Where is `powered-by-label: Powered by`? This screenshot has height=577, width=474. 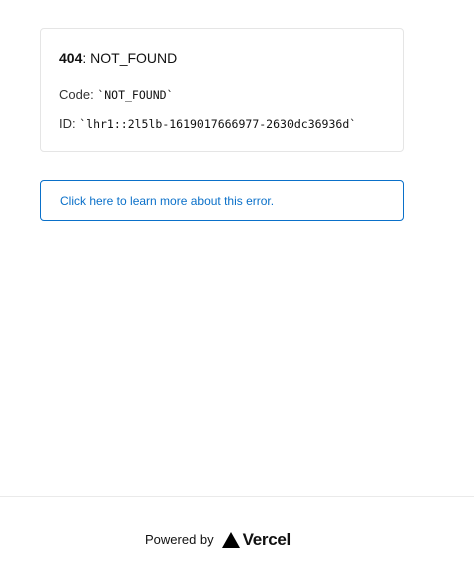
powered-by-label: Powered by is located at coordinates (179, 539).